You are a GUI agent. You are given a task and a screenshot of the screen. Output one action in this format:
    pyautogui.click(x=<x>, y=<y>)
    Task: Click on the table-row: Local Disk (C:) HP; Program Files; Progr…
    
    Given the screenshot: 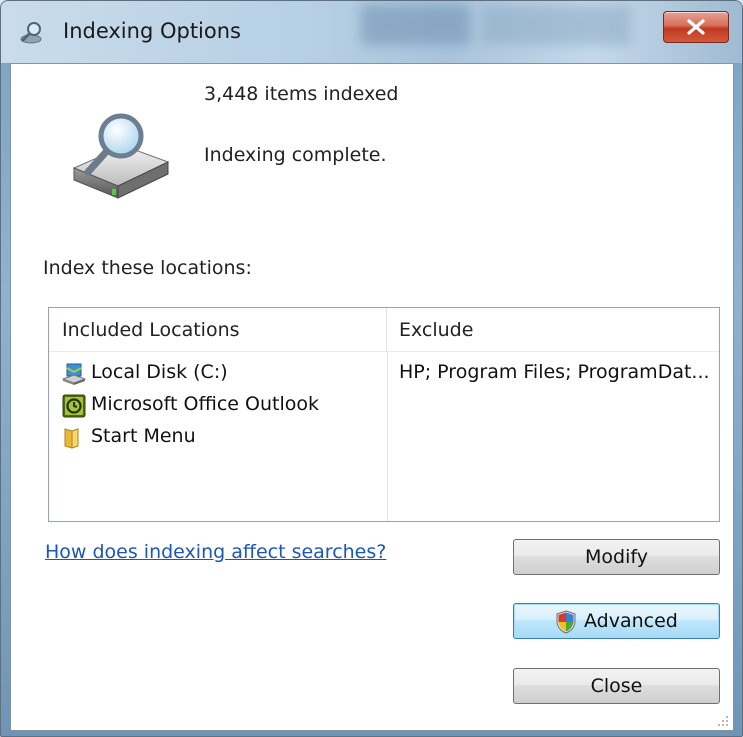 What is the action you would take?
    pyautogui.click(x=384, y=374)
    